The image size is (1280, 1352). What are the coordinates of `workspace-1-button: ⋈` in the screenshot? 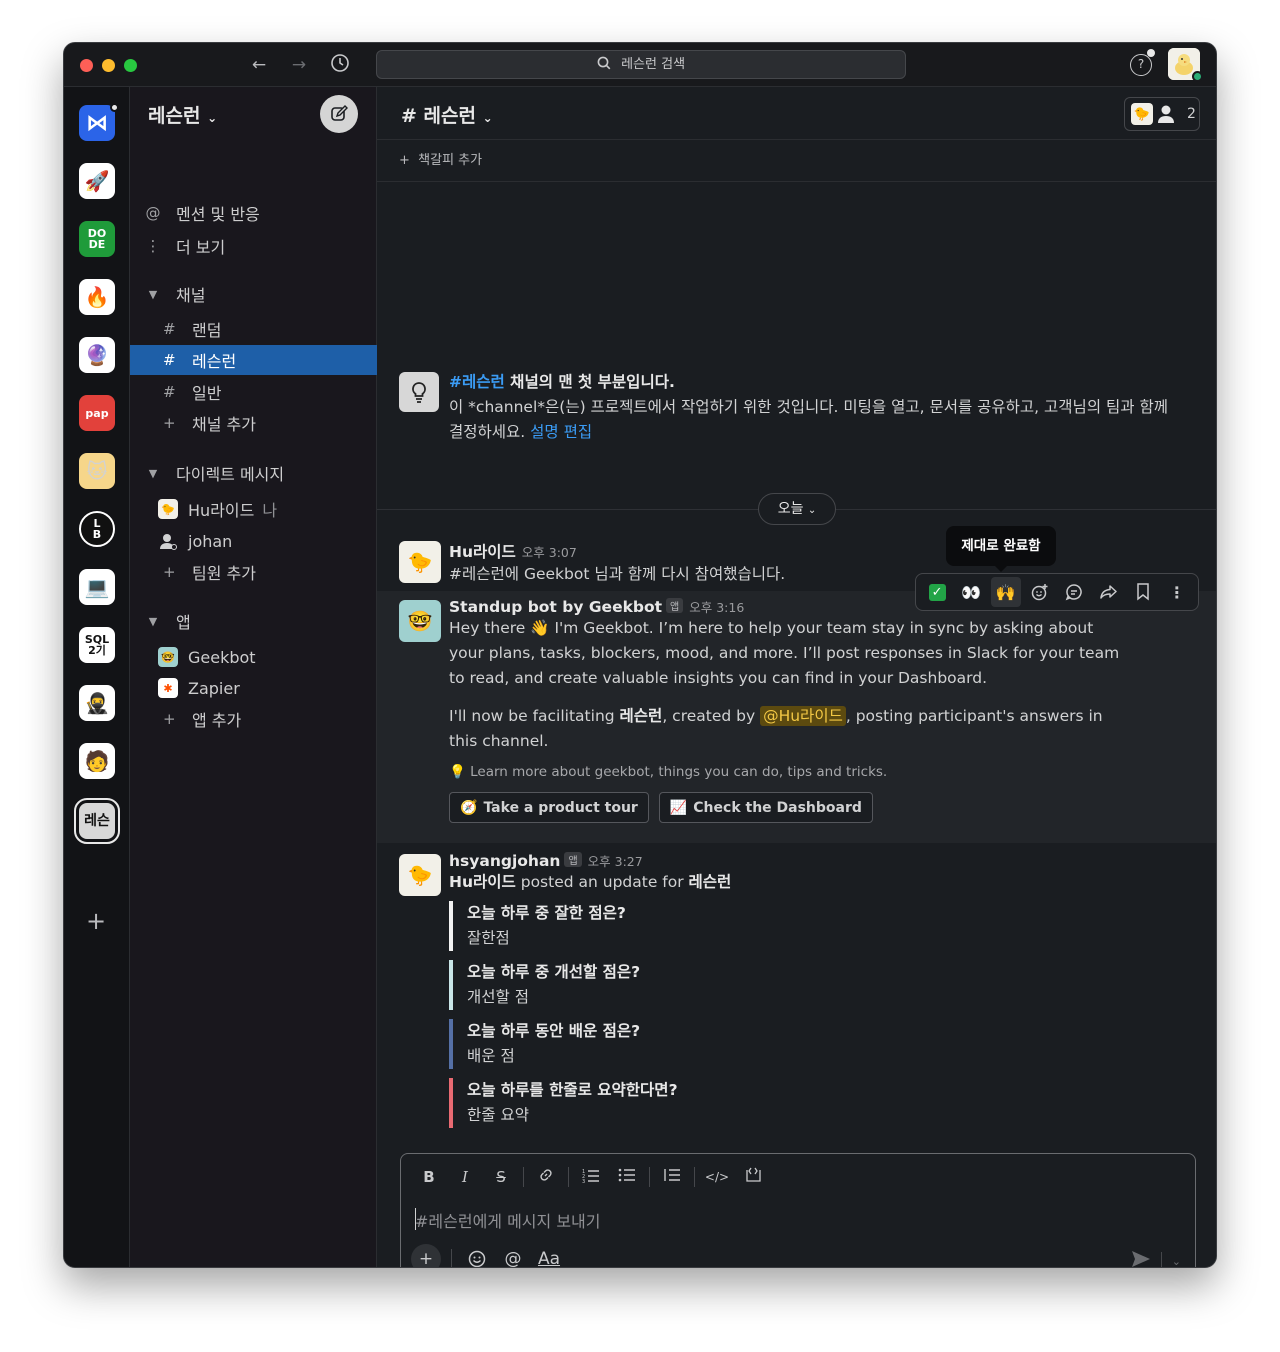 It's located at (97, 123).